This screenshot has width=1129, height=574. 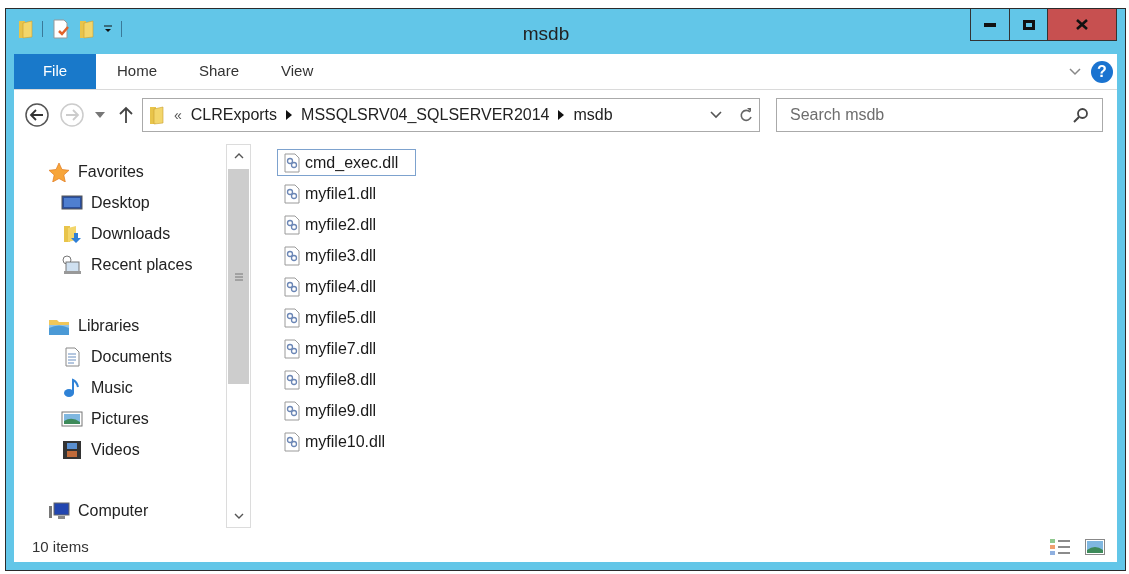 I want to click on overflow-chevrons: «, so click(x=178, y=115).